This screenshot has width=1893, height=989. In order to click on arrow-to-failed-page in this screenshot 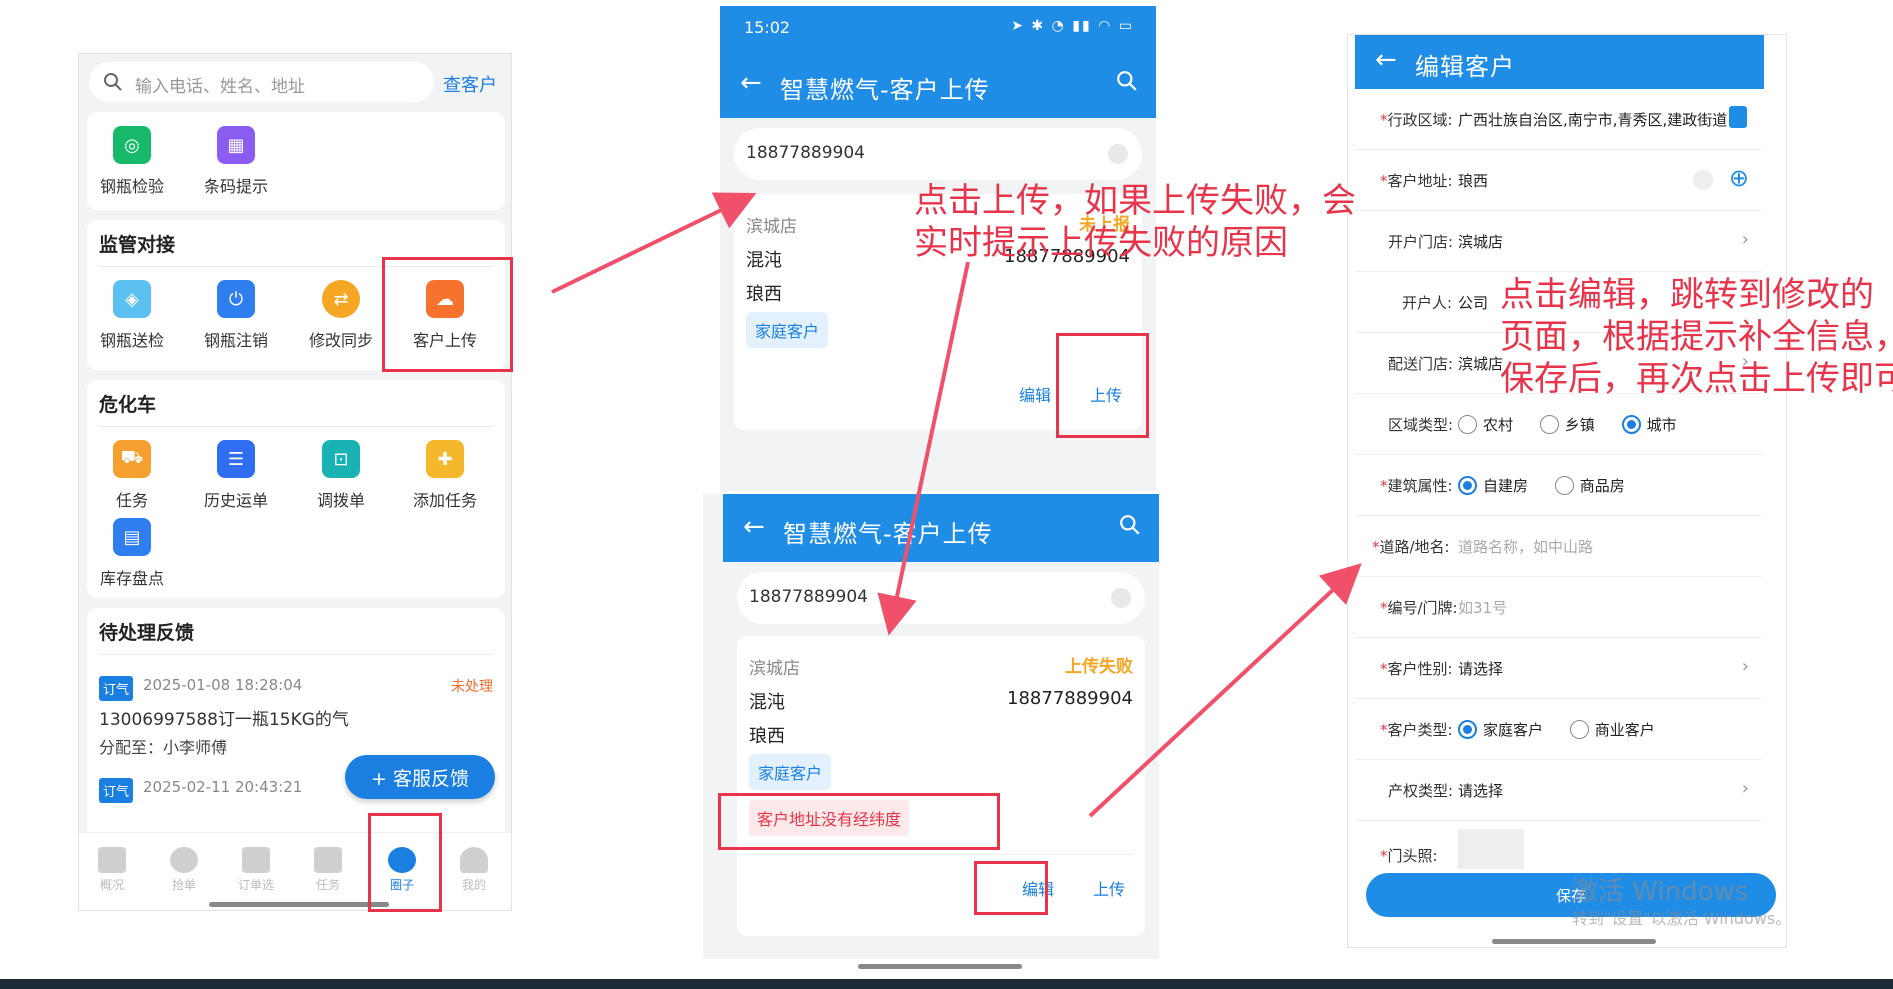, I will do `click(923, 448)`.